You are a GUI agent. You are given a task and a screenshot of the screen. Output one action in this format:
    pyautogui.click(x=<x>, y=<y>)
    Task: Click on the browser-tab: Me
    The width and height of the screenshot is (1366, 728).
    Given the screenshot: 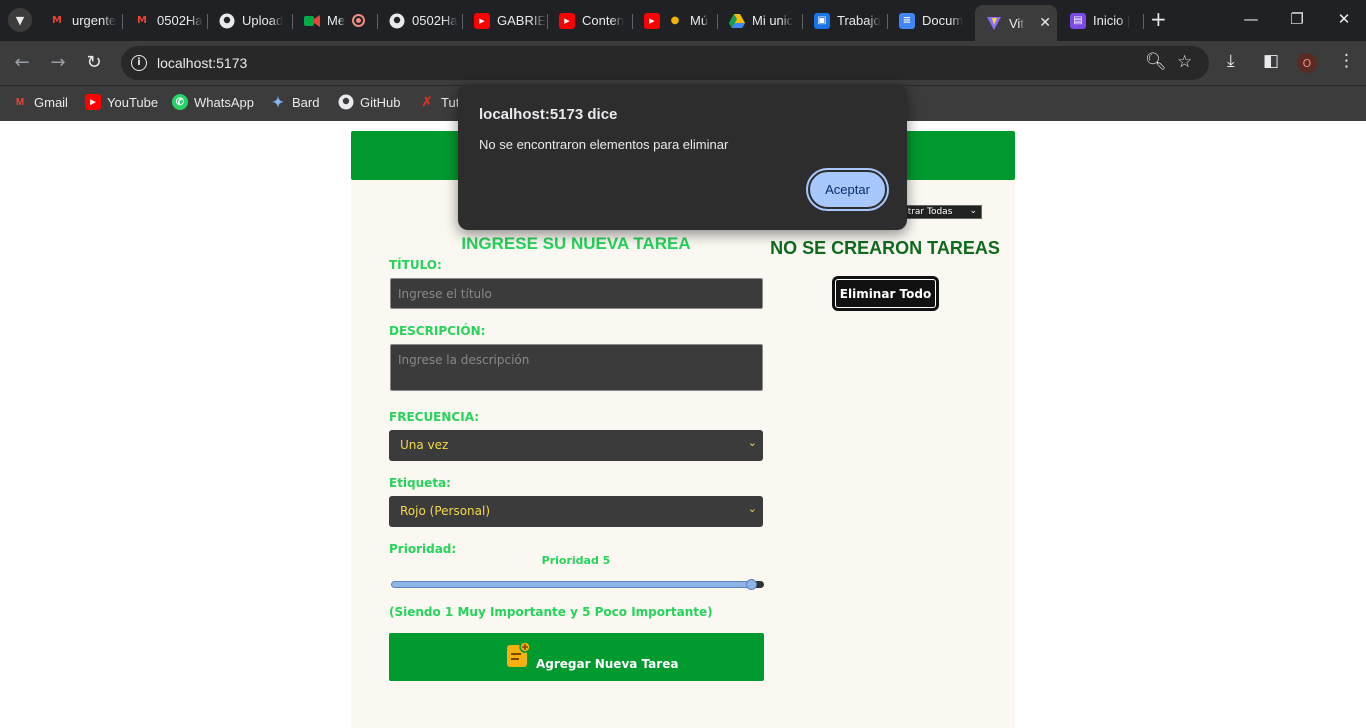 What is the action you would take?
    pyautogui.click(x=335, y=20)
    